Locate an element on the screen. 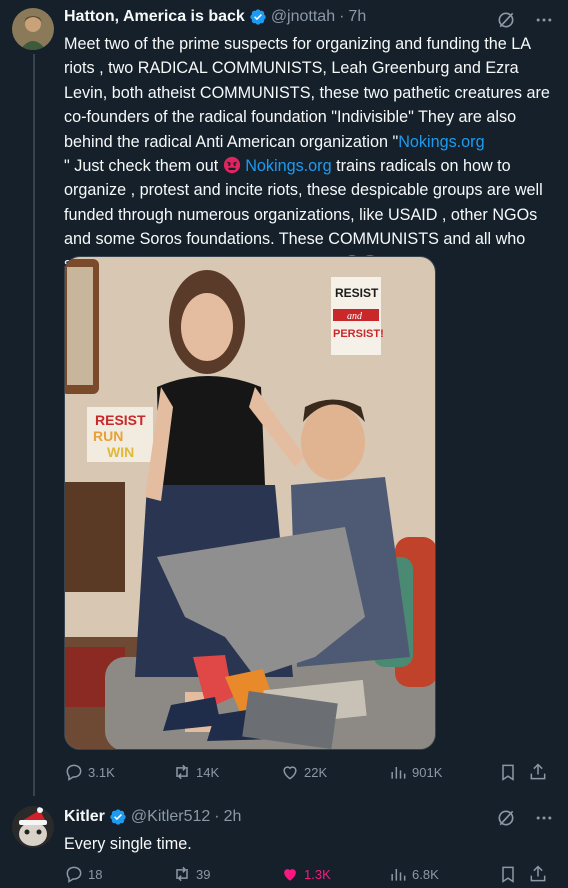  sign-left-word1: RESIST is located at coordinates (120, 420).